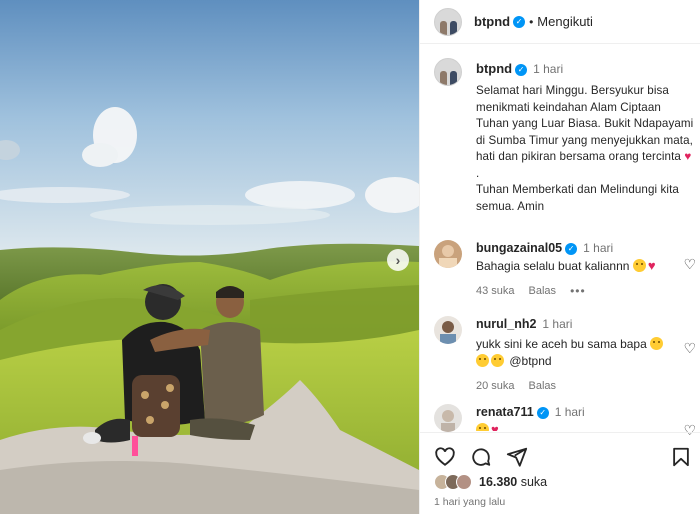  I want to click on heart-outline-svg, so click(445, 456).